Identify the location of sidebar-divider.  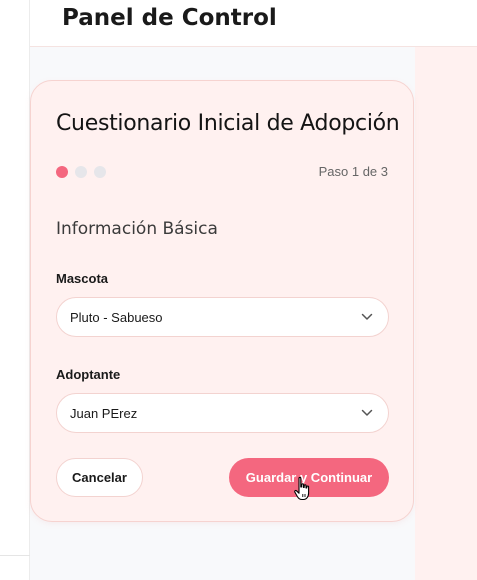
(15, 555).